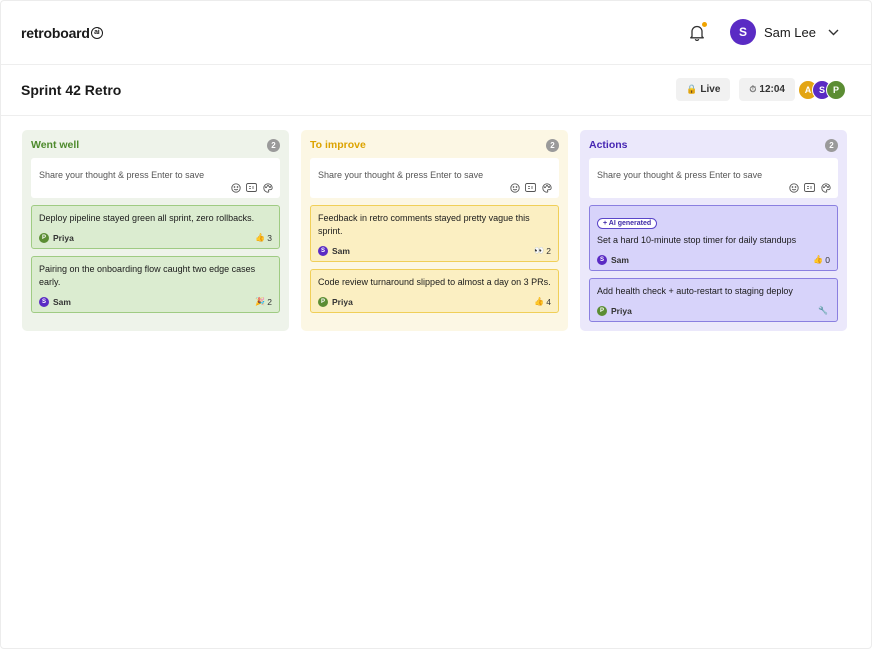  What do you see at coordinates (710, 89) in the screenshot?
I see `live-label: Live` at bounding box center [710, 89].